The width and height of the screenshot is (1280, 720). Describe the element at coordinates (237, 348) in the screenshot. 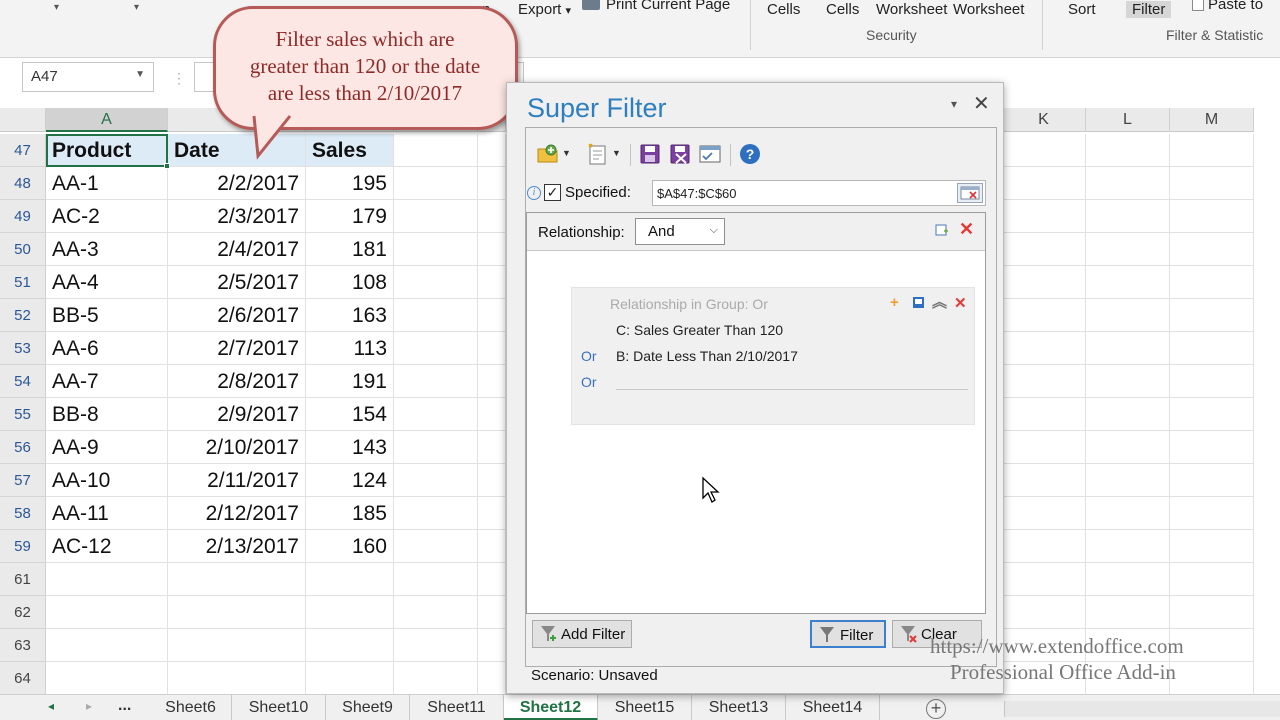

I see `cell-date: 2/7/2017` at that location.